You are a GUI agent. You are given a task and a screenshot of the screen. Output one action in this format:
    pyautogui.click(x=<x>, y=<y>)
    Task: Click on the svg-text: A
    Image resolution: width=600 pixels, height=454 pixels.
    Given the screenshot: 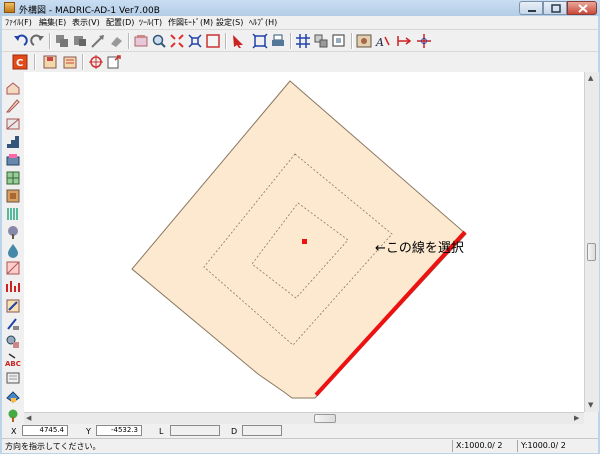 What is the action you would take?
    pyautogui.click(x=379, y=42)
    